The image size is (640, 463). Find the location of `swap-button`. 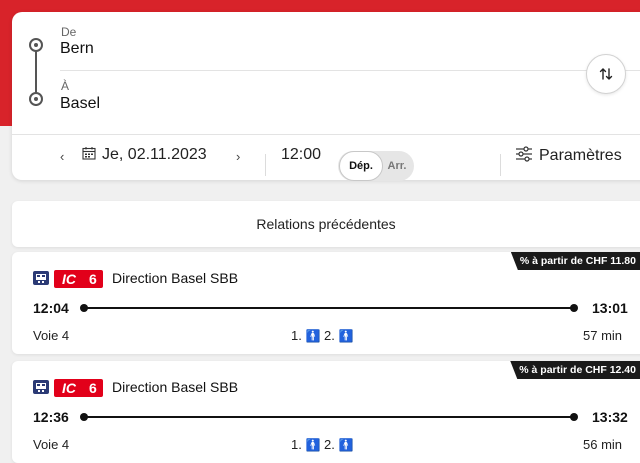

swap-button is located at coordinates (606, 74).